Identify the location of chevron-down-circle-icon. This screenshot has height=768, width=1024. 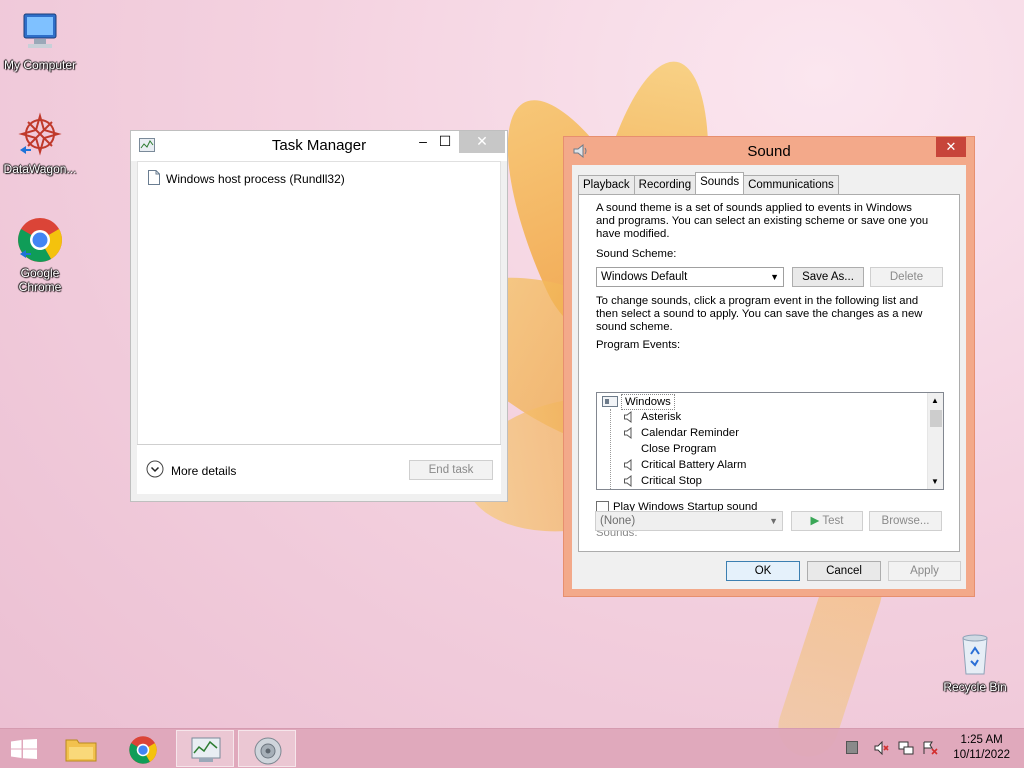
(155, 470).